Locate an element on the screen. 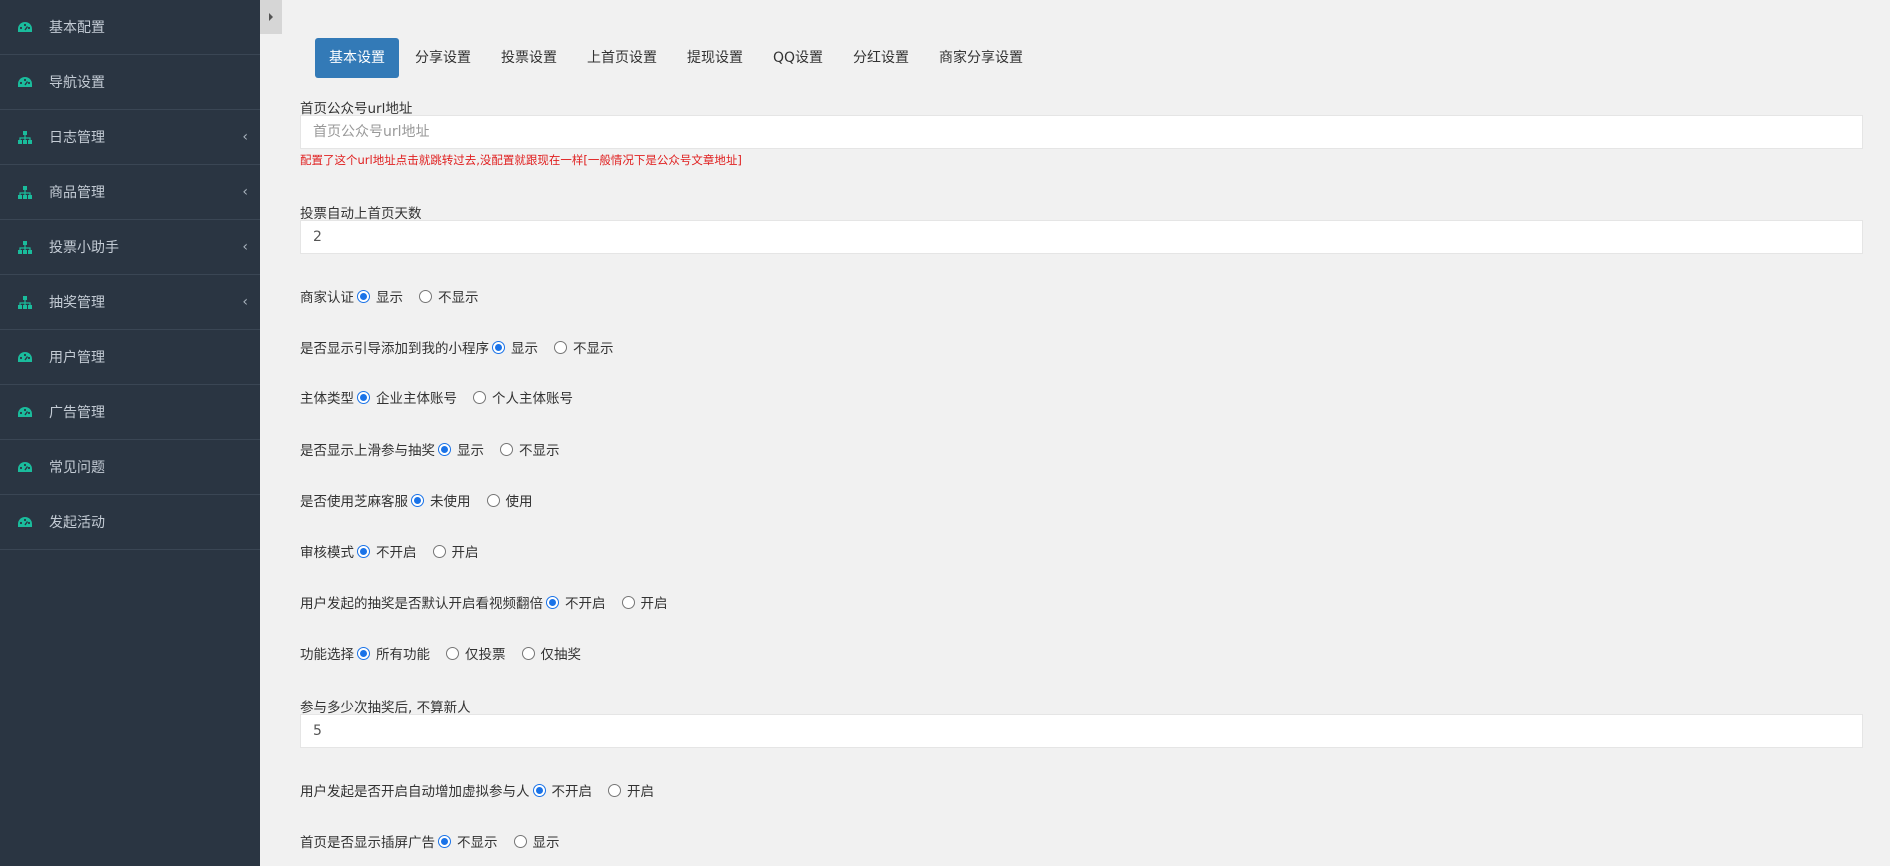  sidebar-item-7: 用户管理 is located at coordinates (130, 357).